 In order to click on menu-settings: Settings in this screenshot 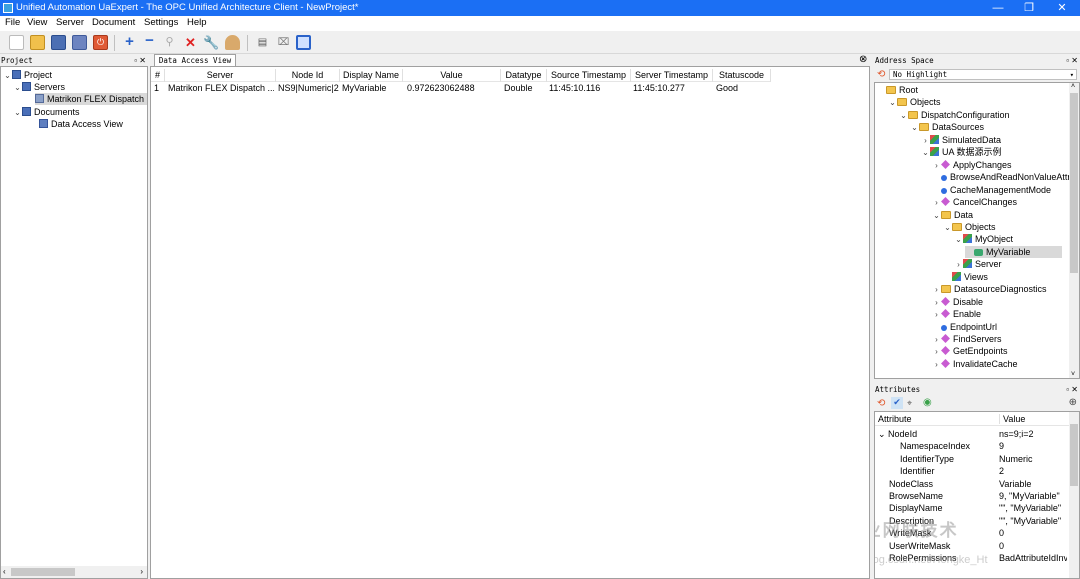, I will do `click(161, 22)`.